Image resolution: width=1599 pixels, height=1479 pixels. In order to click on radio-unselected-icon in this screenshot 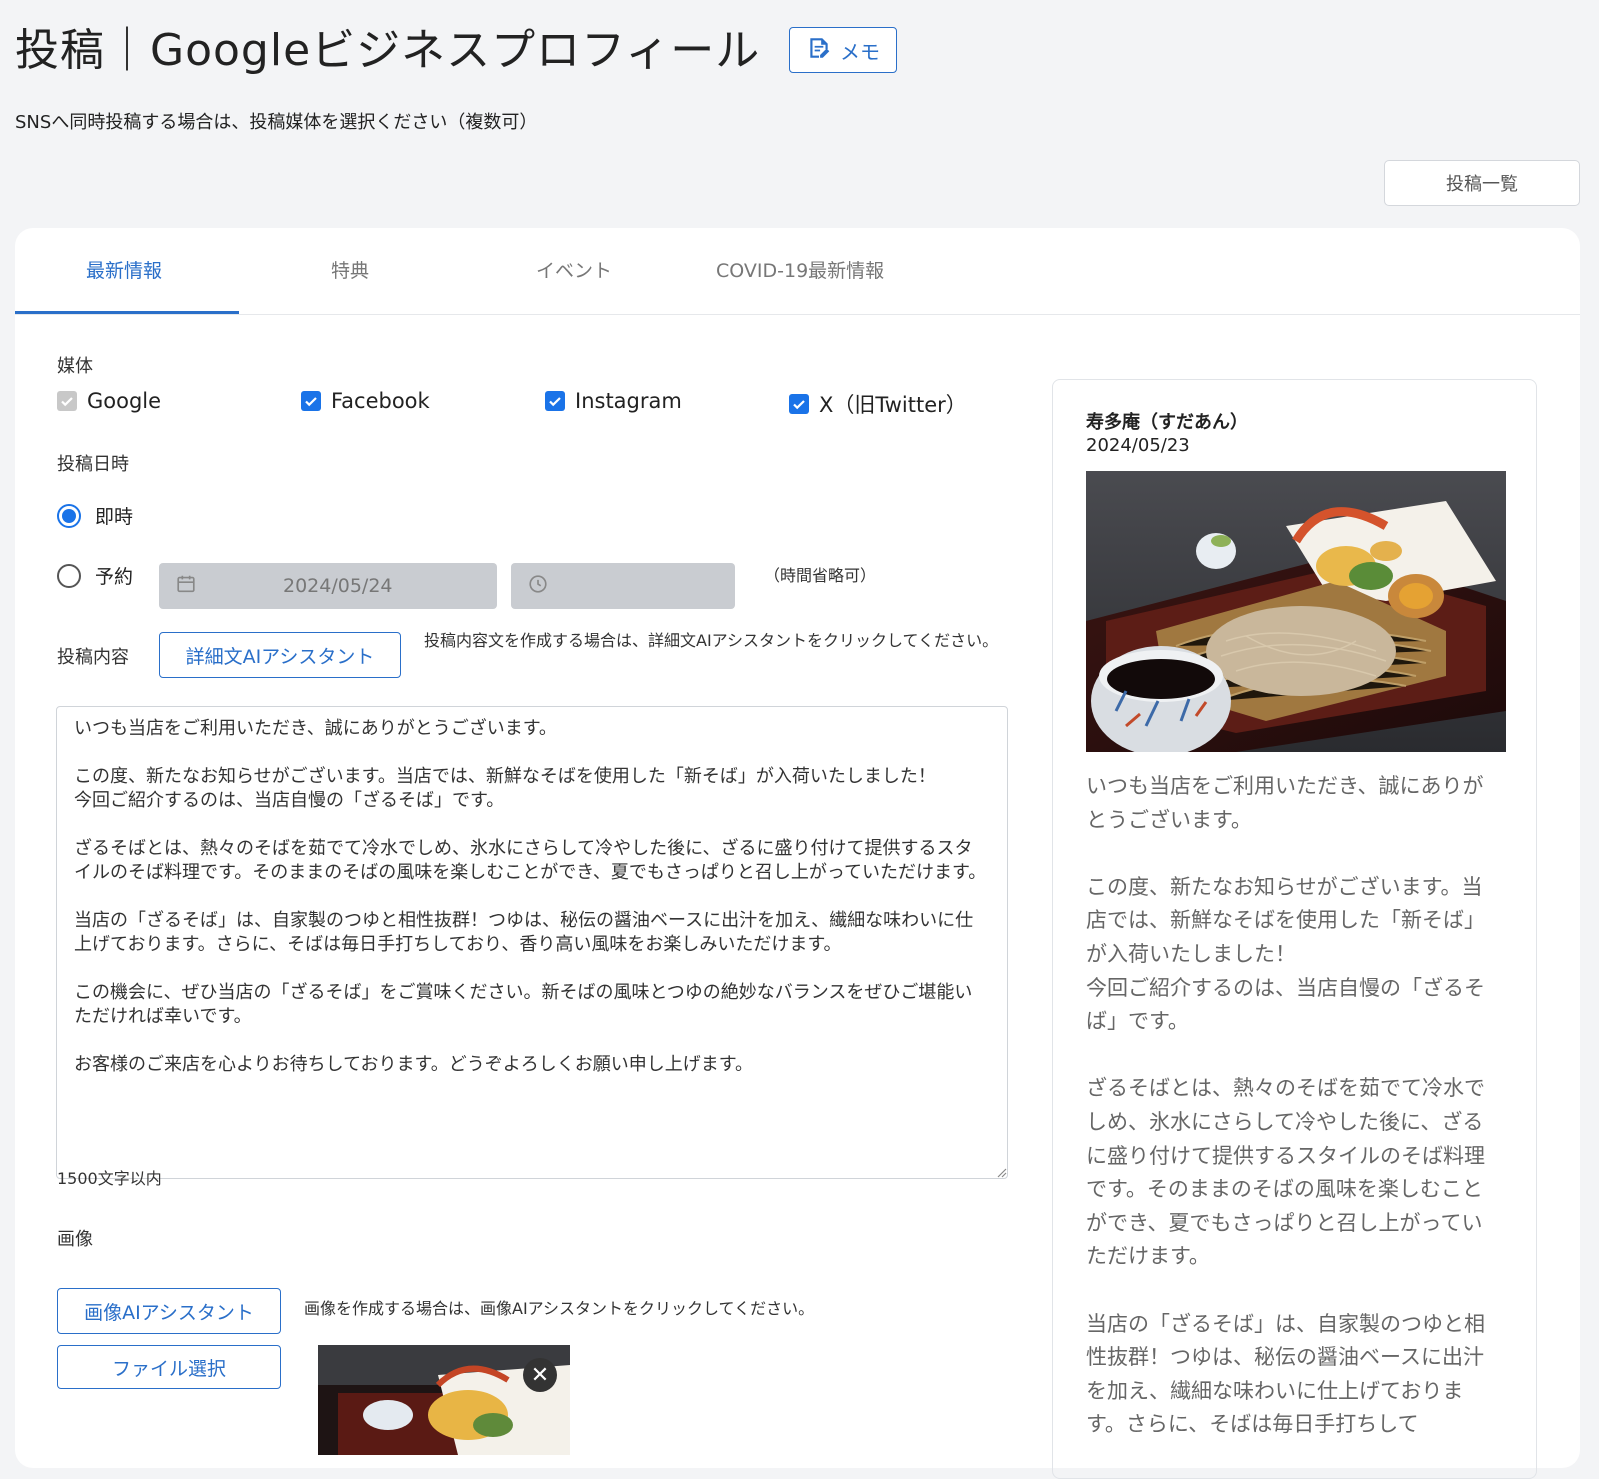, I will do `click(69, 575)`.